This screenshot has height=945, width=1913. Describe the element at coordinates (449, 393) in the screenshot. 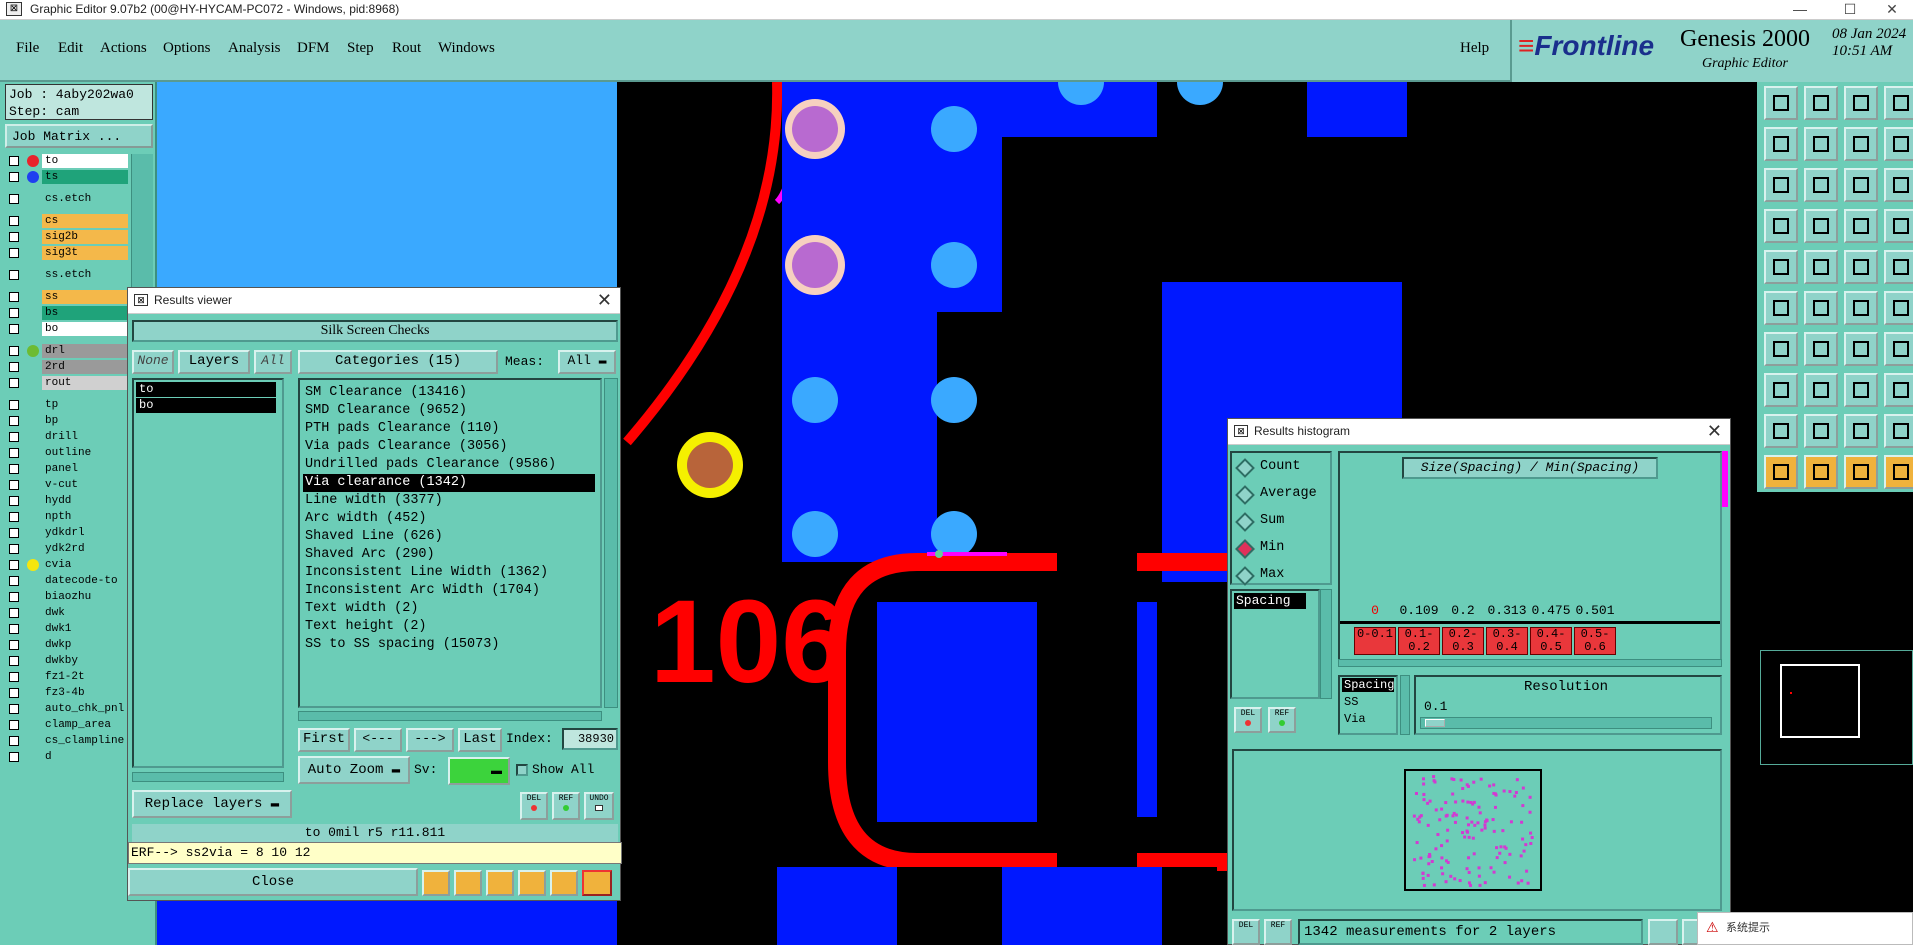

I see `category-item: SM Clearance (13416)` at that location.